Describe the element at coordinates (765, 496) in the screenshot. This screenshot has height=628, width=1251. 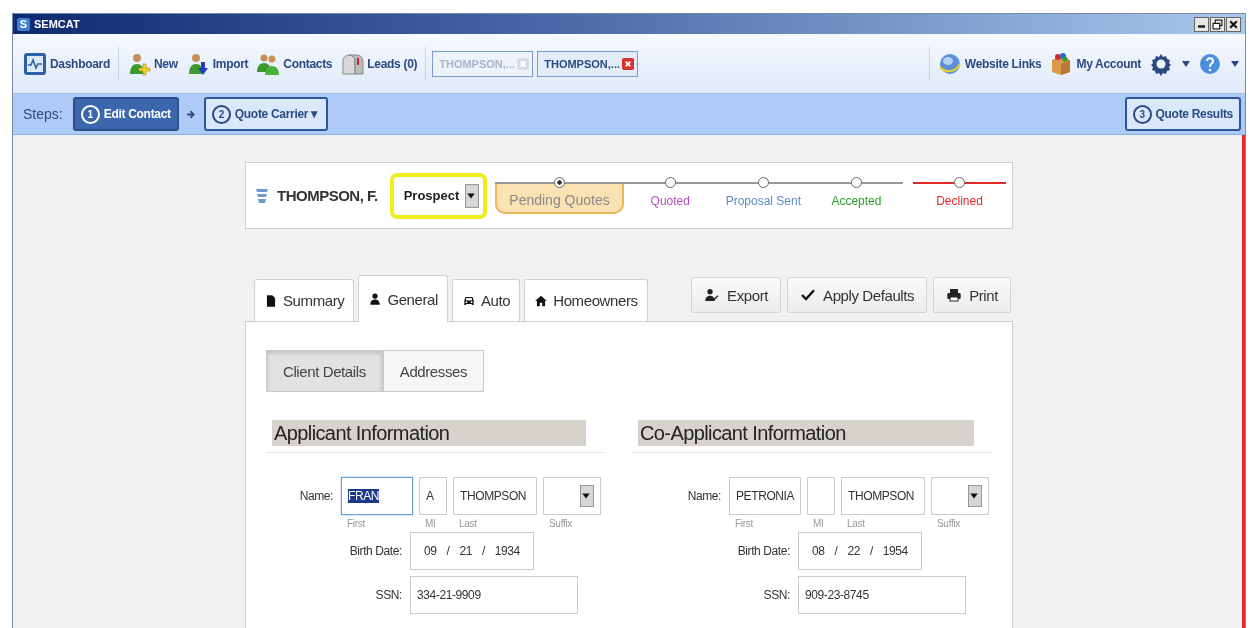
I see `input-field: PETRONIA` at that location.